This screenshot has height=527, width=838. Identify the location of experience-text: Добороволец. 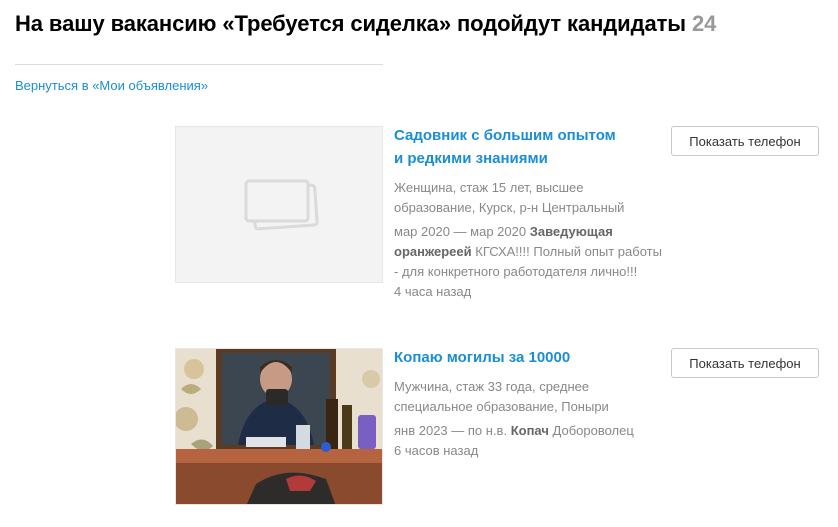
(593, 430).